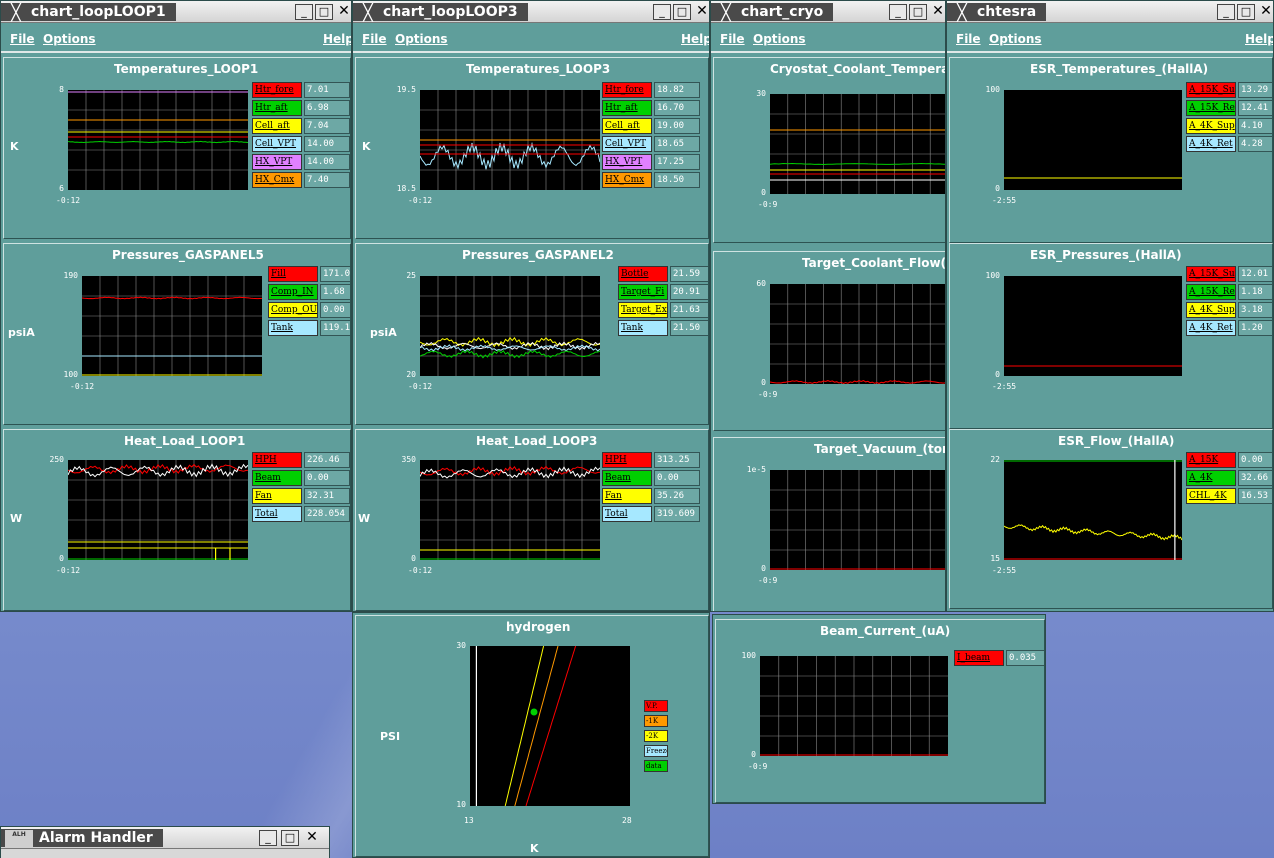  What do you see at coordinates (531, 735) in the screenshot?
I see `window-hydrogen: hydrogen PSI 30 10 K 13 28 V.P. -1K -2K Freeze data` at bounding box center [531, 735].